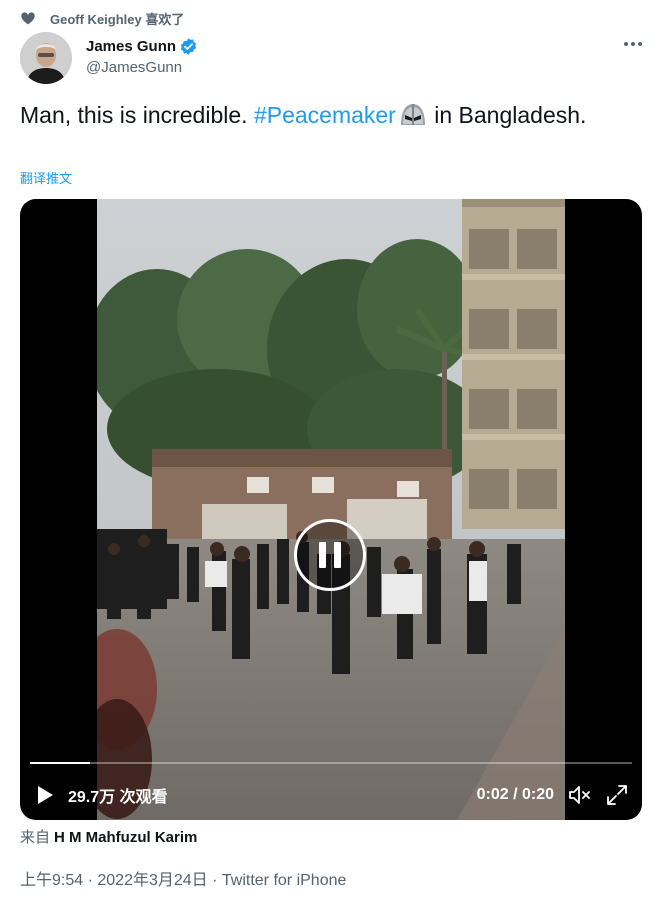  What do you see at coordinates (507, 115) in the screenshot?
I see `tweet-text-after: in Bangladesh.` at bounding box center [507, 115].